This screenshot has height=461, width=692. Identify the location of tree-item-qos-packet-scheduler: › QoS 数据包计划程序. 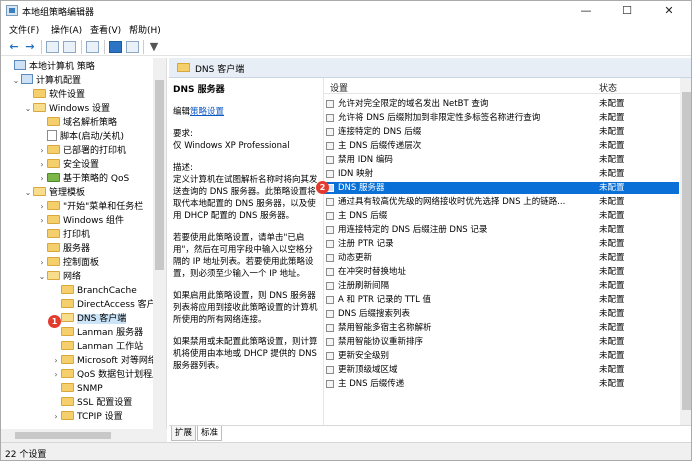
(106, 375).